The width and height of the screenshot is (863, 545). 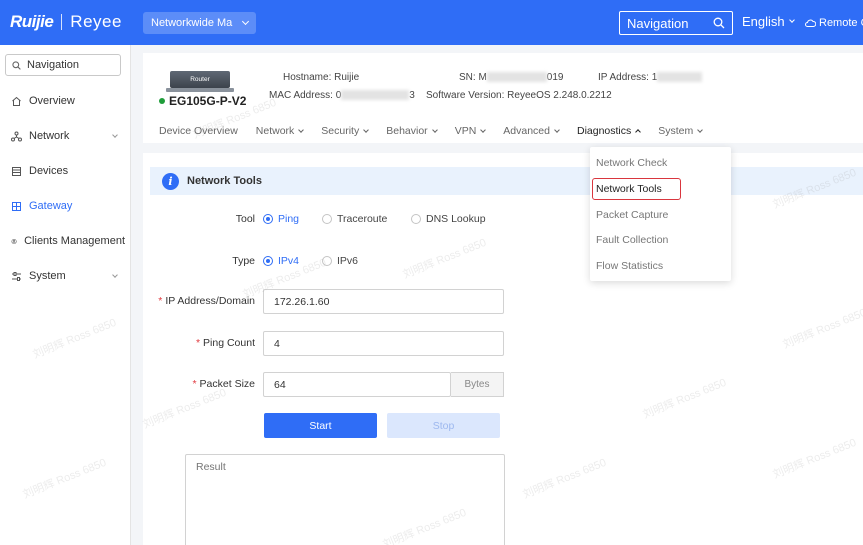 I want to click on result-textarea, so click(x=345, y=499).